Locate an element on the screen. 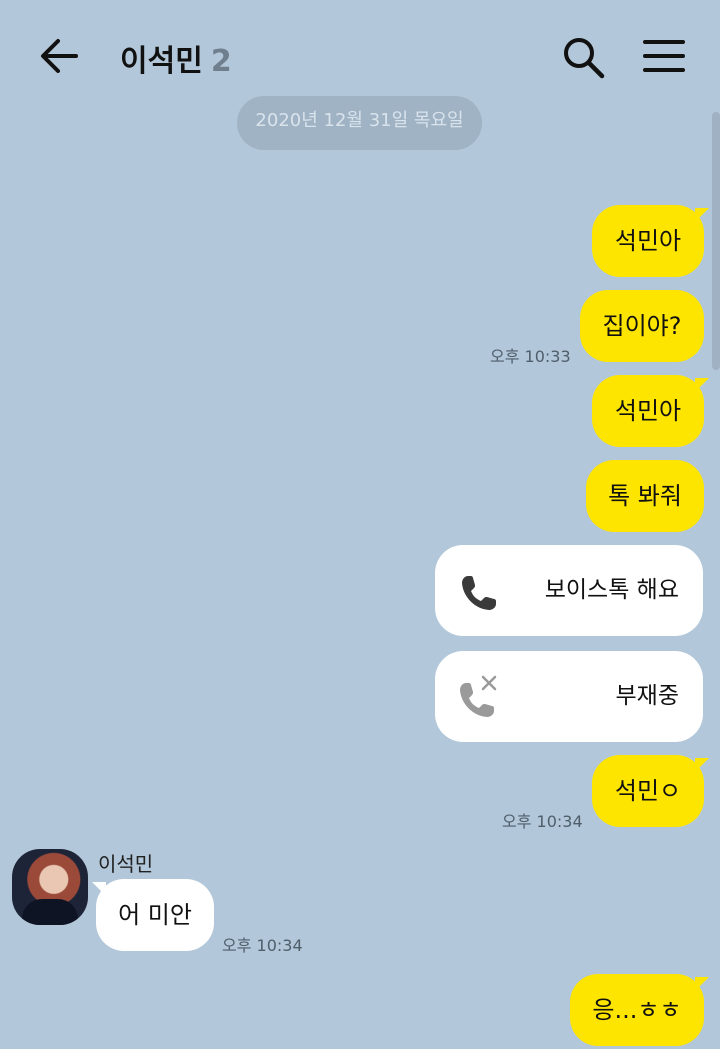  arrow-left-icon is located at coordinates (59, 56).